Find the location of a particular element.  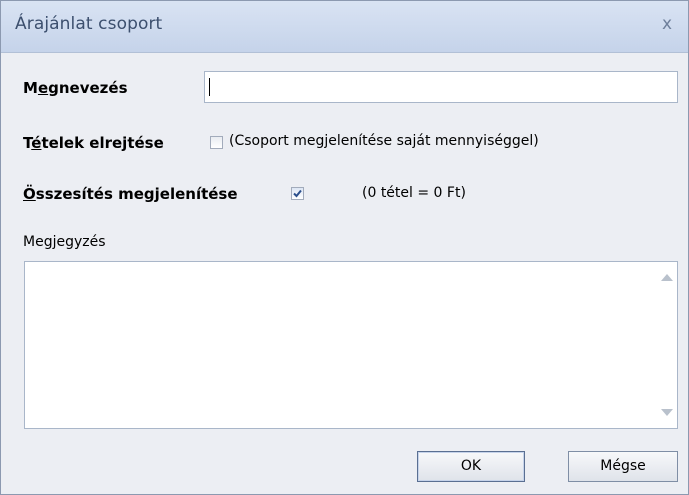

hide-items-label-part1: T is located at coordinates (27, 143).